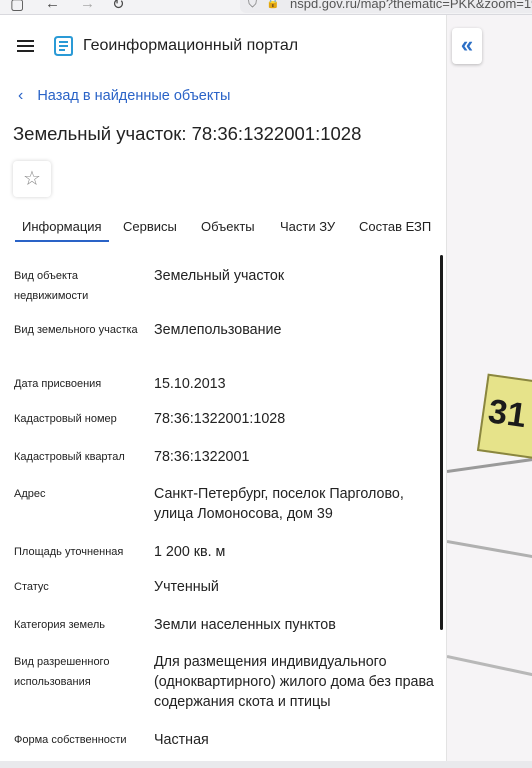  Describe the element at coordinates (30, 494) in the screenshot. I see `row-label: Адрес` at that location.